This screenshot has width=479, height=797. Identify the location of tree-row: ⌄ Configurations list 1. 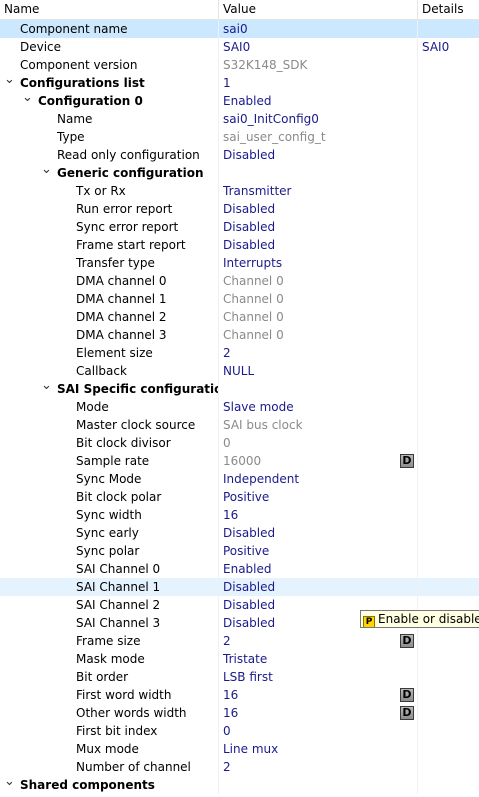
(239, 83).